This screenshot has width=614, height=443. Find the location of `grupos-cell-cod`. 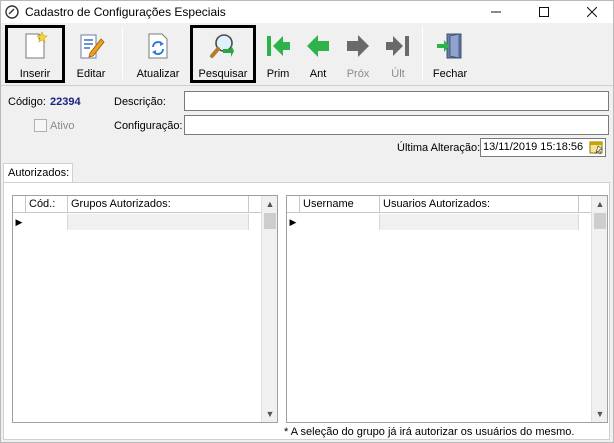

grupos-cell-cod is located at coordinates (47, 222).